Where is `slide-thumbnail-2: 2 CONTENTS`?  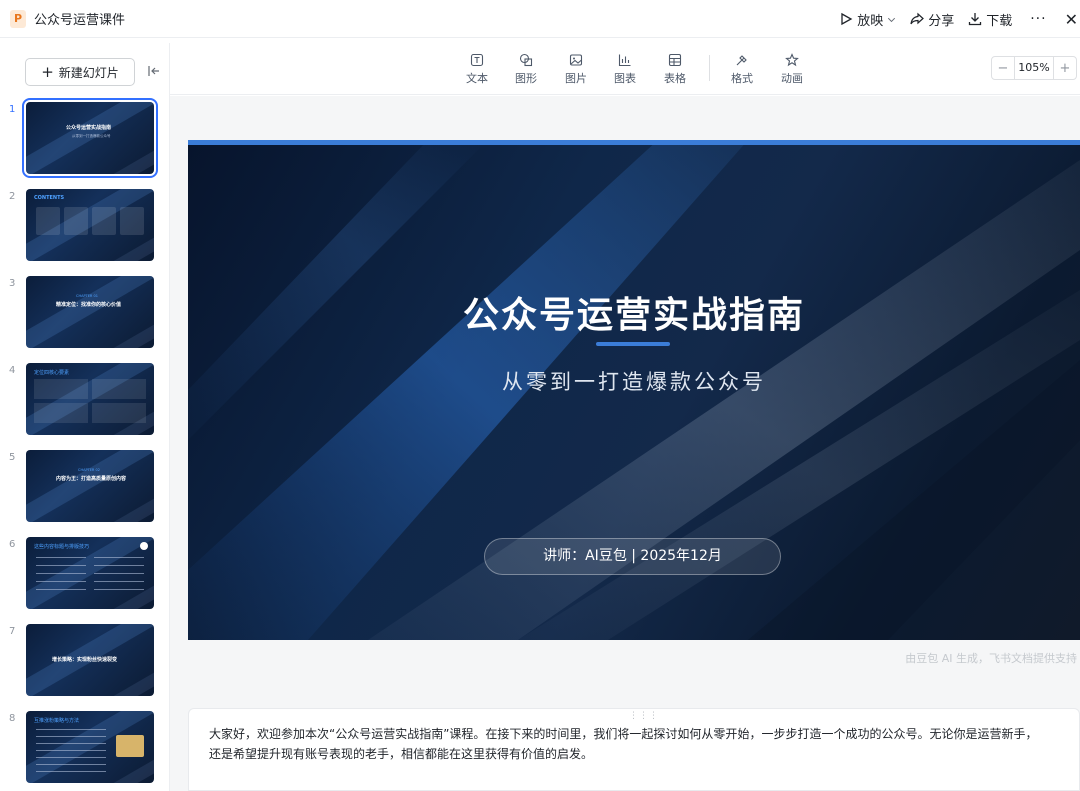 slide-thumbnail-2: 2 CONTENTS is located at coordinates (85, 224).